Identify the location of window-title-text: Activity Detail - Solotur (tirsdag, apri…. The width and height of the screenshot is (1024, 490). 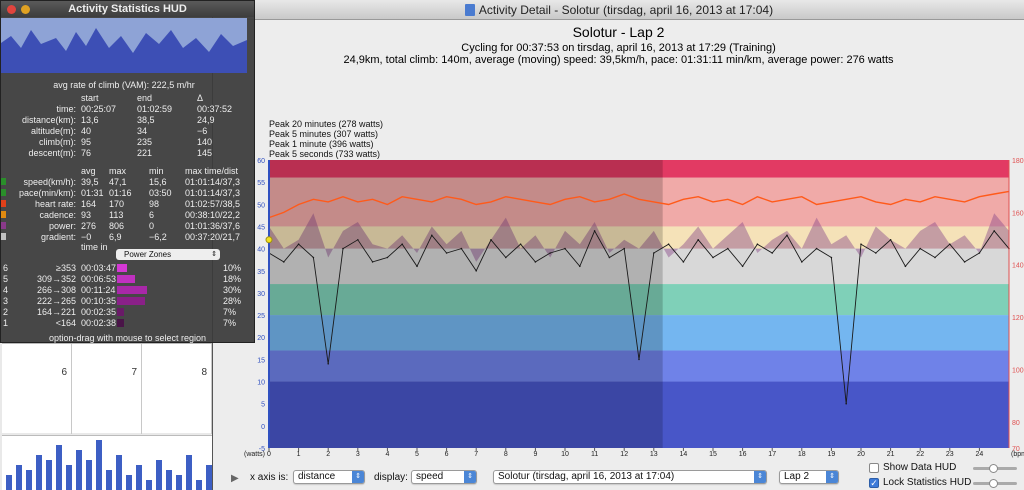
(626, 10).